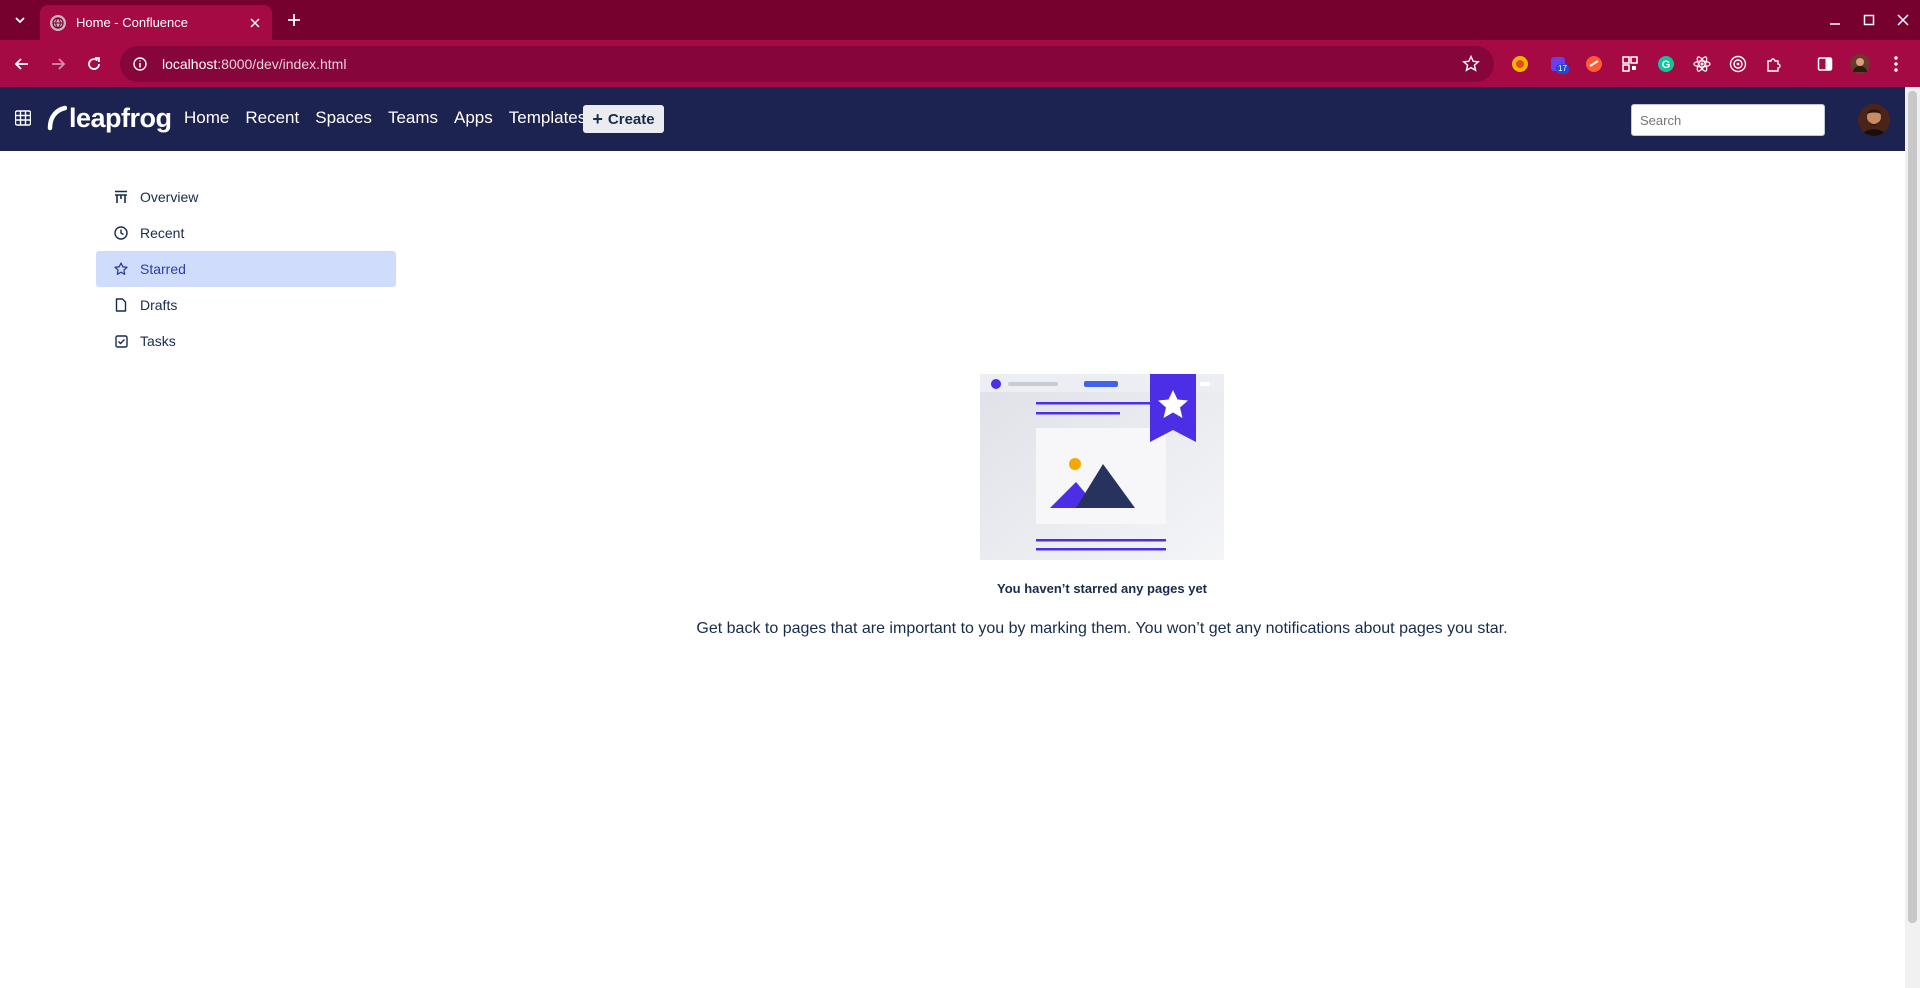 The image size is (1920, 988). What do you see at coordinates (473, 118) in the screenshot?
I see `nav-apps: Apps` at bounding box center [473, 118].